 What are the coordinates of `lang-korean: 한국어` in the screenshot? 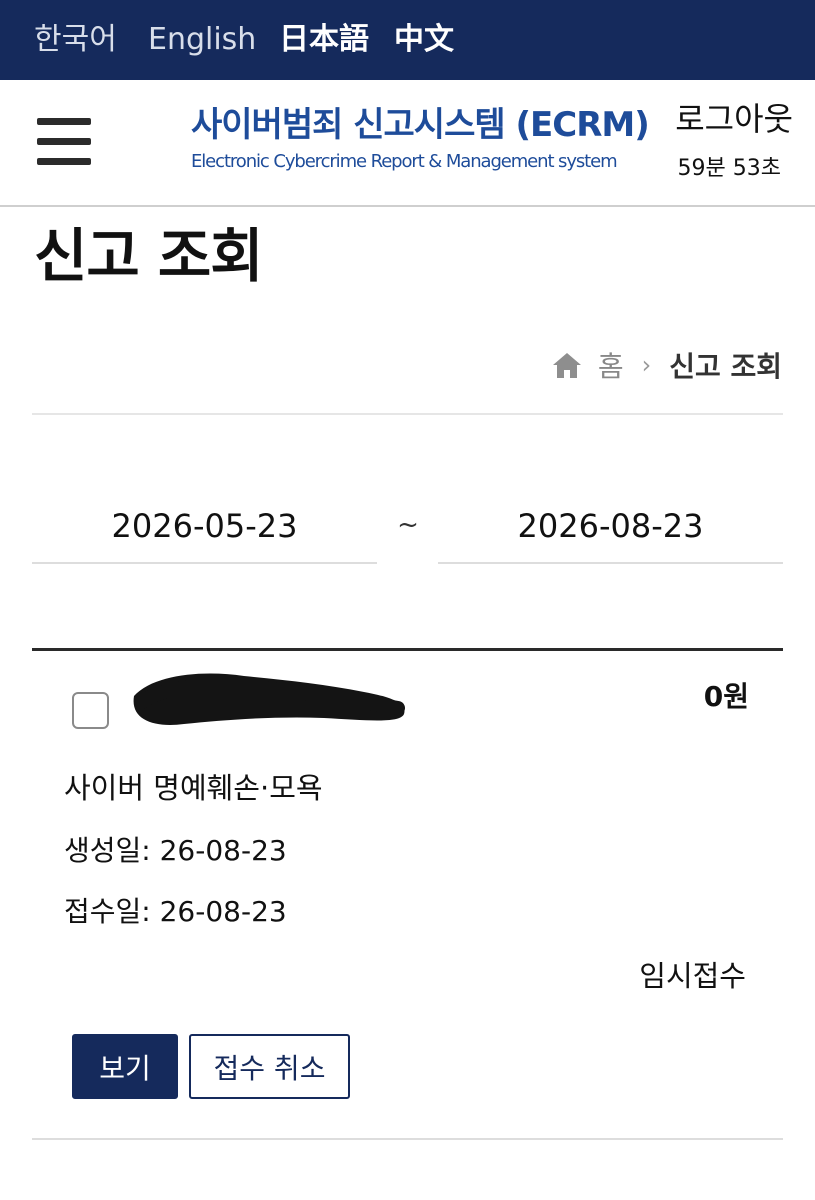 It's located at (75, 40).